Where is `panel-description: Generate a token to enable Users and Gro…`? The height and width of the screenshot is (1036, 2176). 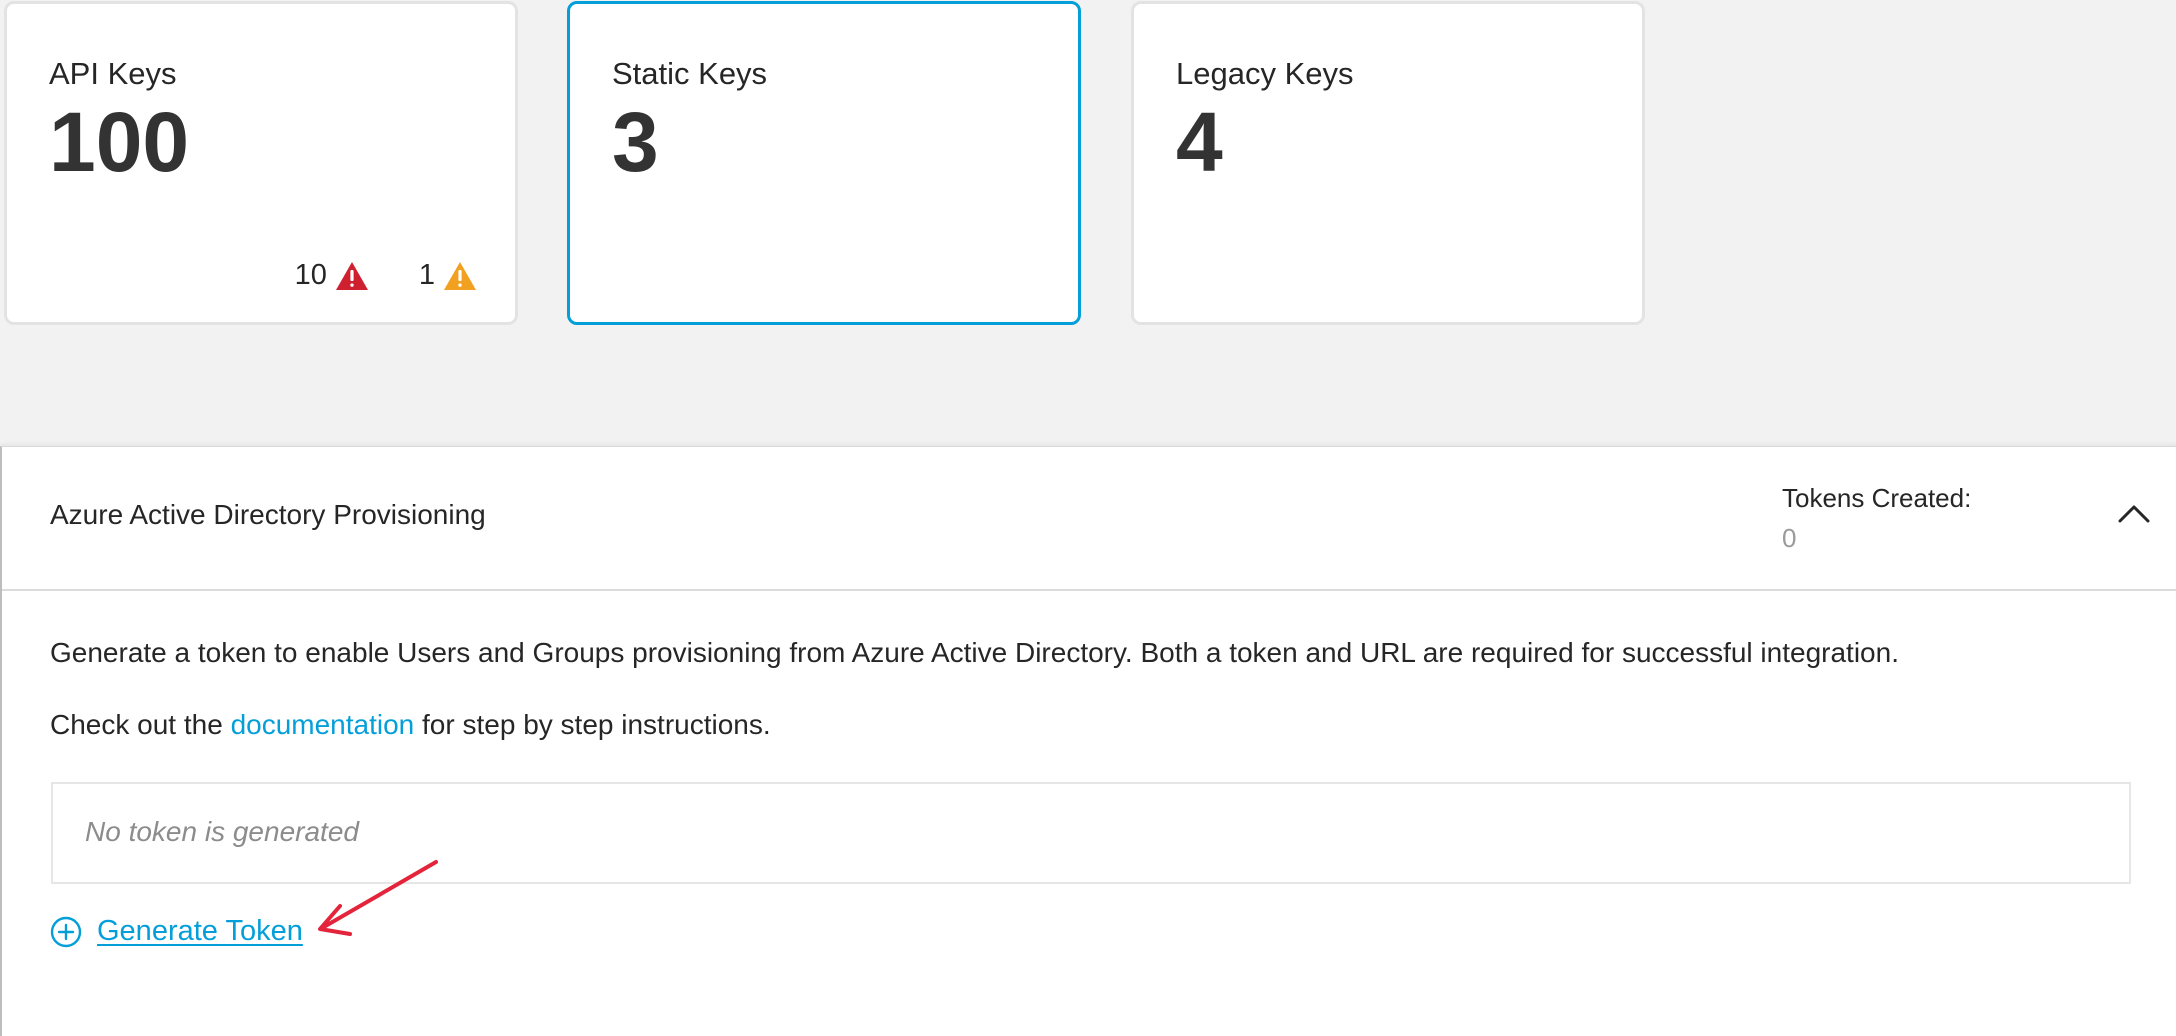
panel-description: Generate a token to enable Users and Gro… is located at coordinates (974, 652).